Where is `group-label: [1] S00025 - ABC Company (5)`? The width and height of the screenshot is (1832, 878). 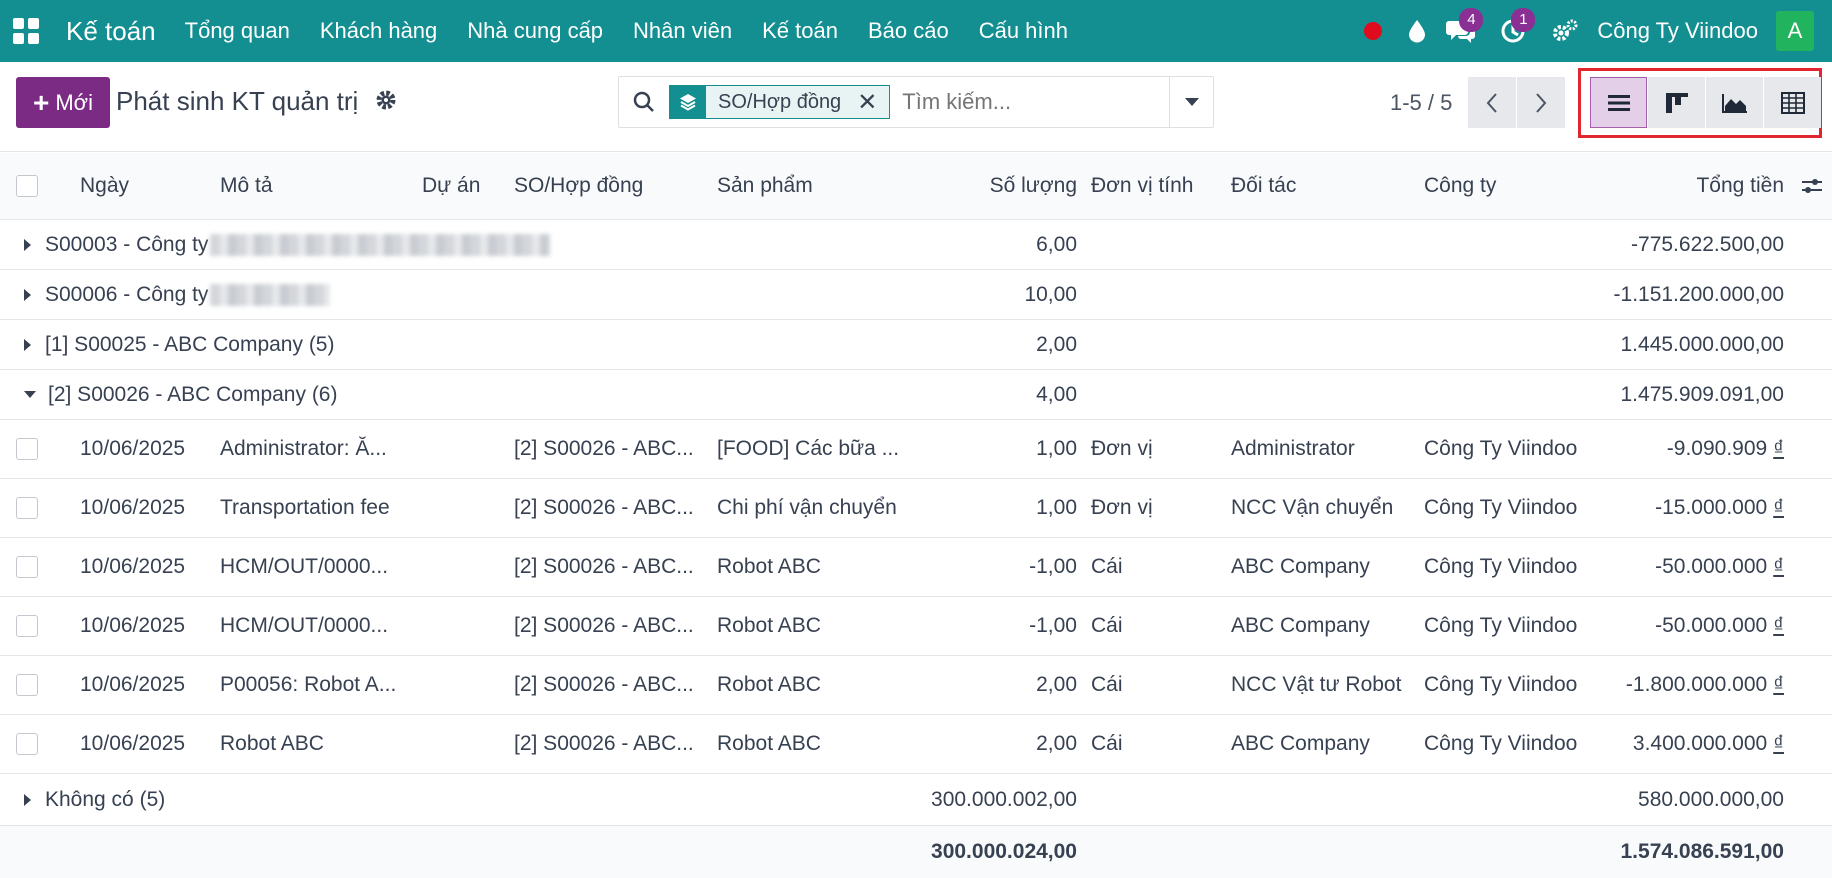 group-label: [1] S00025 - ABC Company (5) is located at coordinates (190, 344).